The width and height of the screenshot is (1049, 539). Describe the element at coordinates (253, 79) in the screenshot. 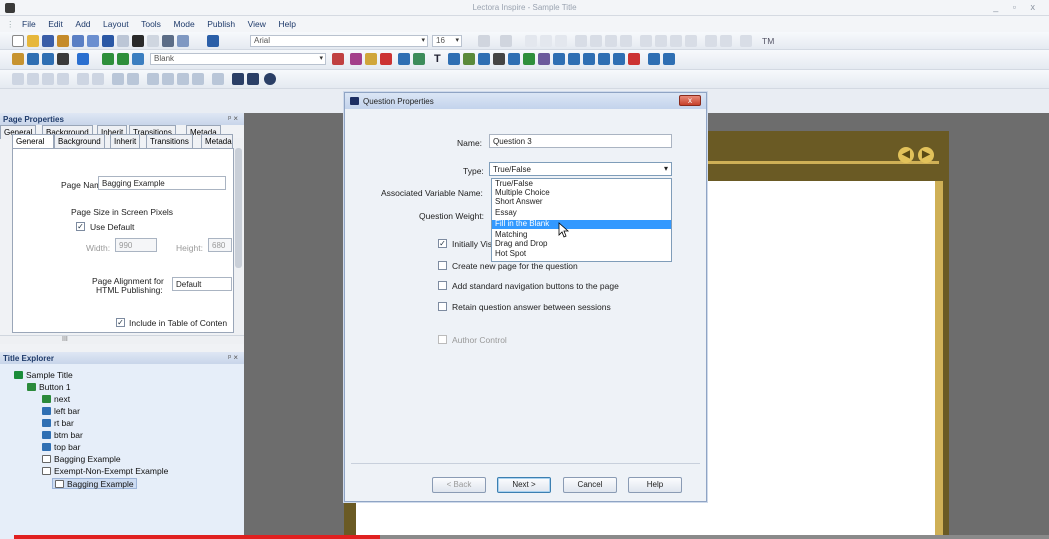

I see `preview-mode-icon` at that location.